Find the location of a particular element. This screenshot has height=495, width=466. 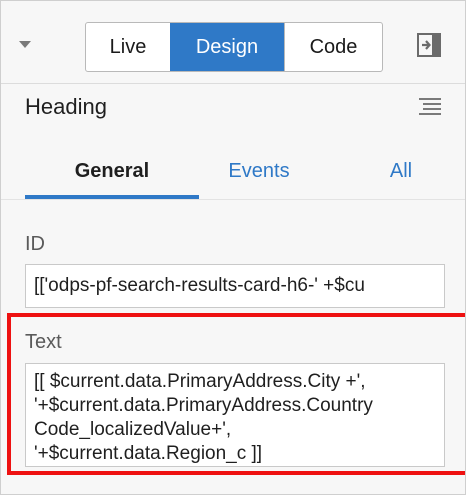

mode-switcher: Live Design Code is located at coordinates (234, 47).